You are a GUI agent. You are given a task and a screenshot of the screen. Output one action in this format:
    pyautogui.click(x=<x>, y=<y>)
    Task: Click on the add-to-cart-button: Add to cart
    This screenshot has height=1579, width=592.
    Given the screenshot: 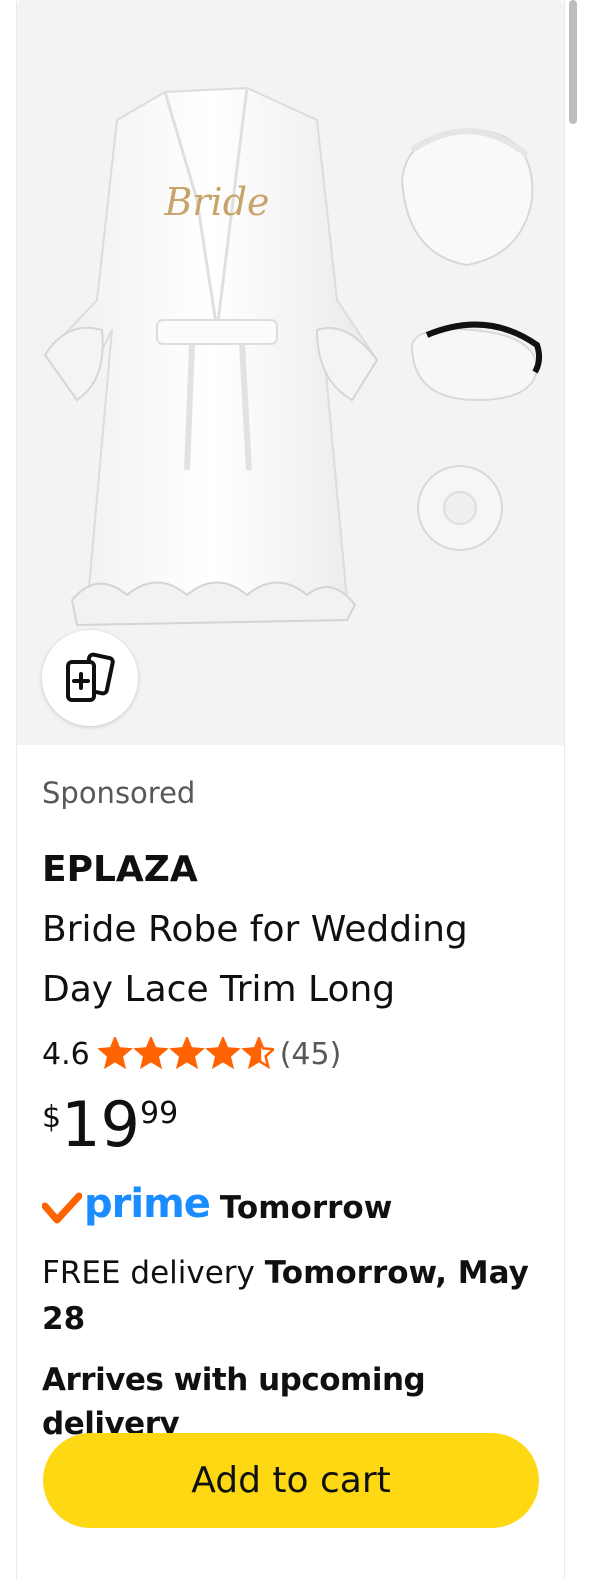 What is the action you would take?
    pyautogui.click(x=291, y=1480)
    